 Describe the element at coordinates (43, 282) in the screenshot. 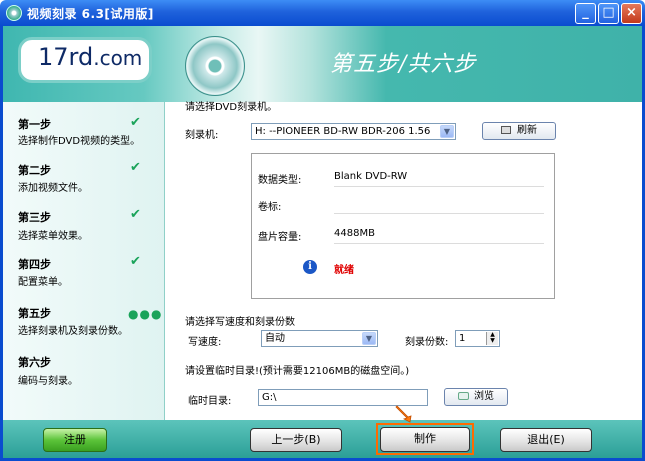

I see `step-4-desc: 配置菜单。` at that location.